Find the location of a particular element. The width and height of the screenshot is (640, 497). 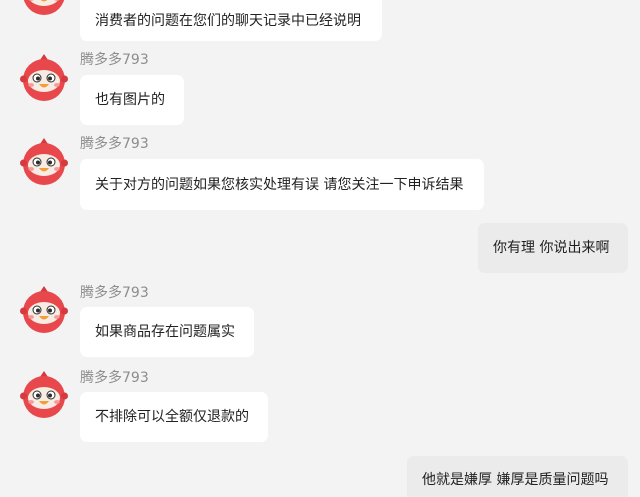

message-text: 你有理 你说出来啊 is located at coordinates (551, 248).